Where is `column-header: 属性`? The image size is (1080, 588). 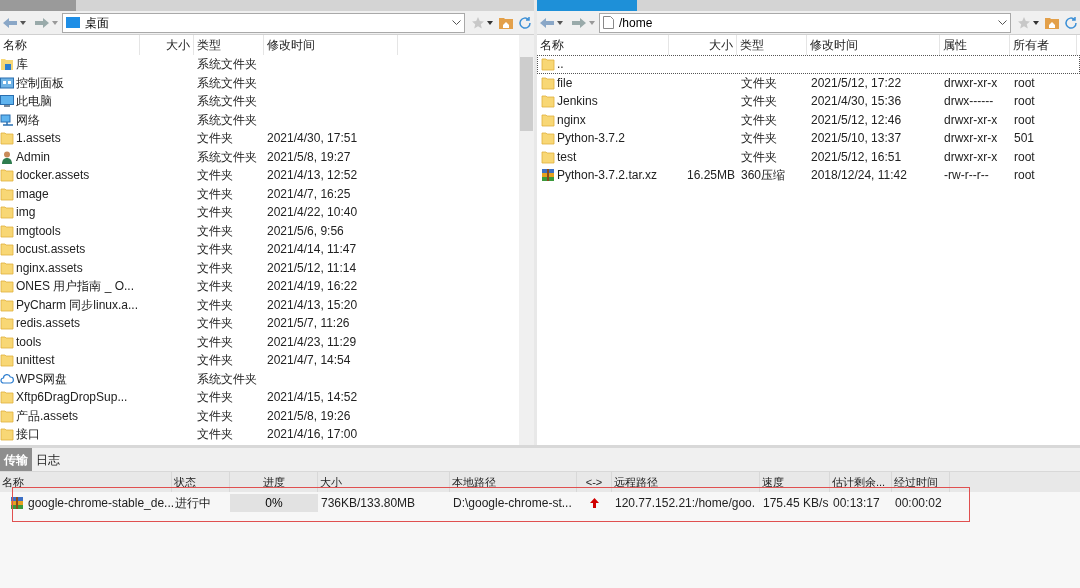 column-header: 属性 is located at coordinates (975, 45).